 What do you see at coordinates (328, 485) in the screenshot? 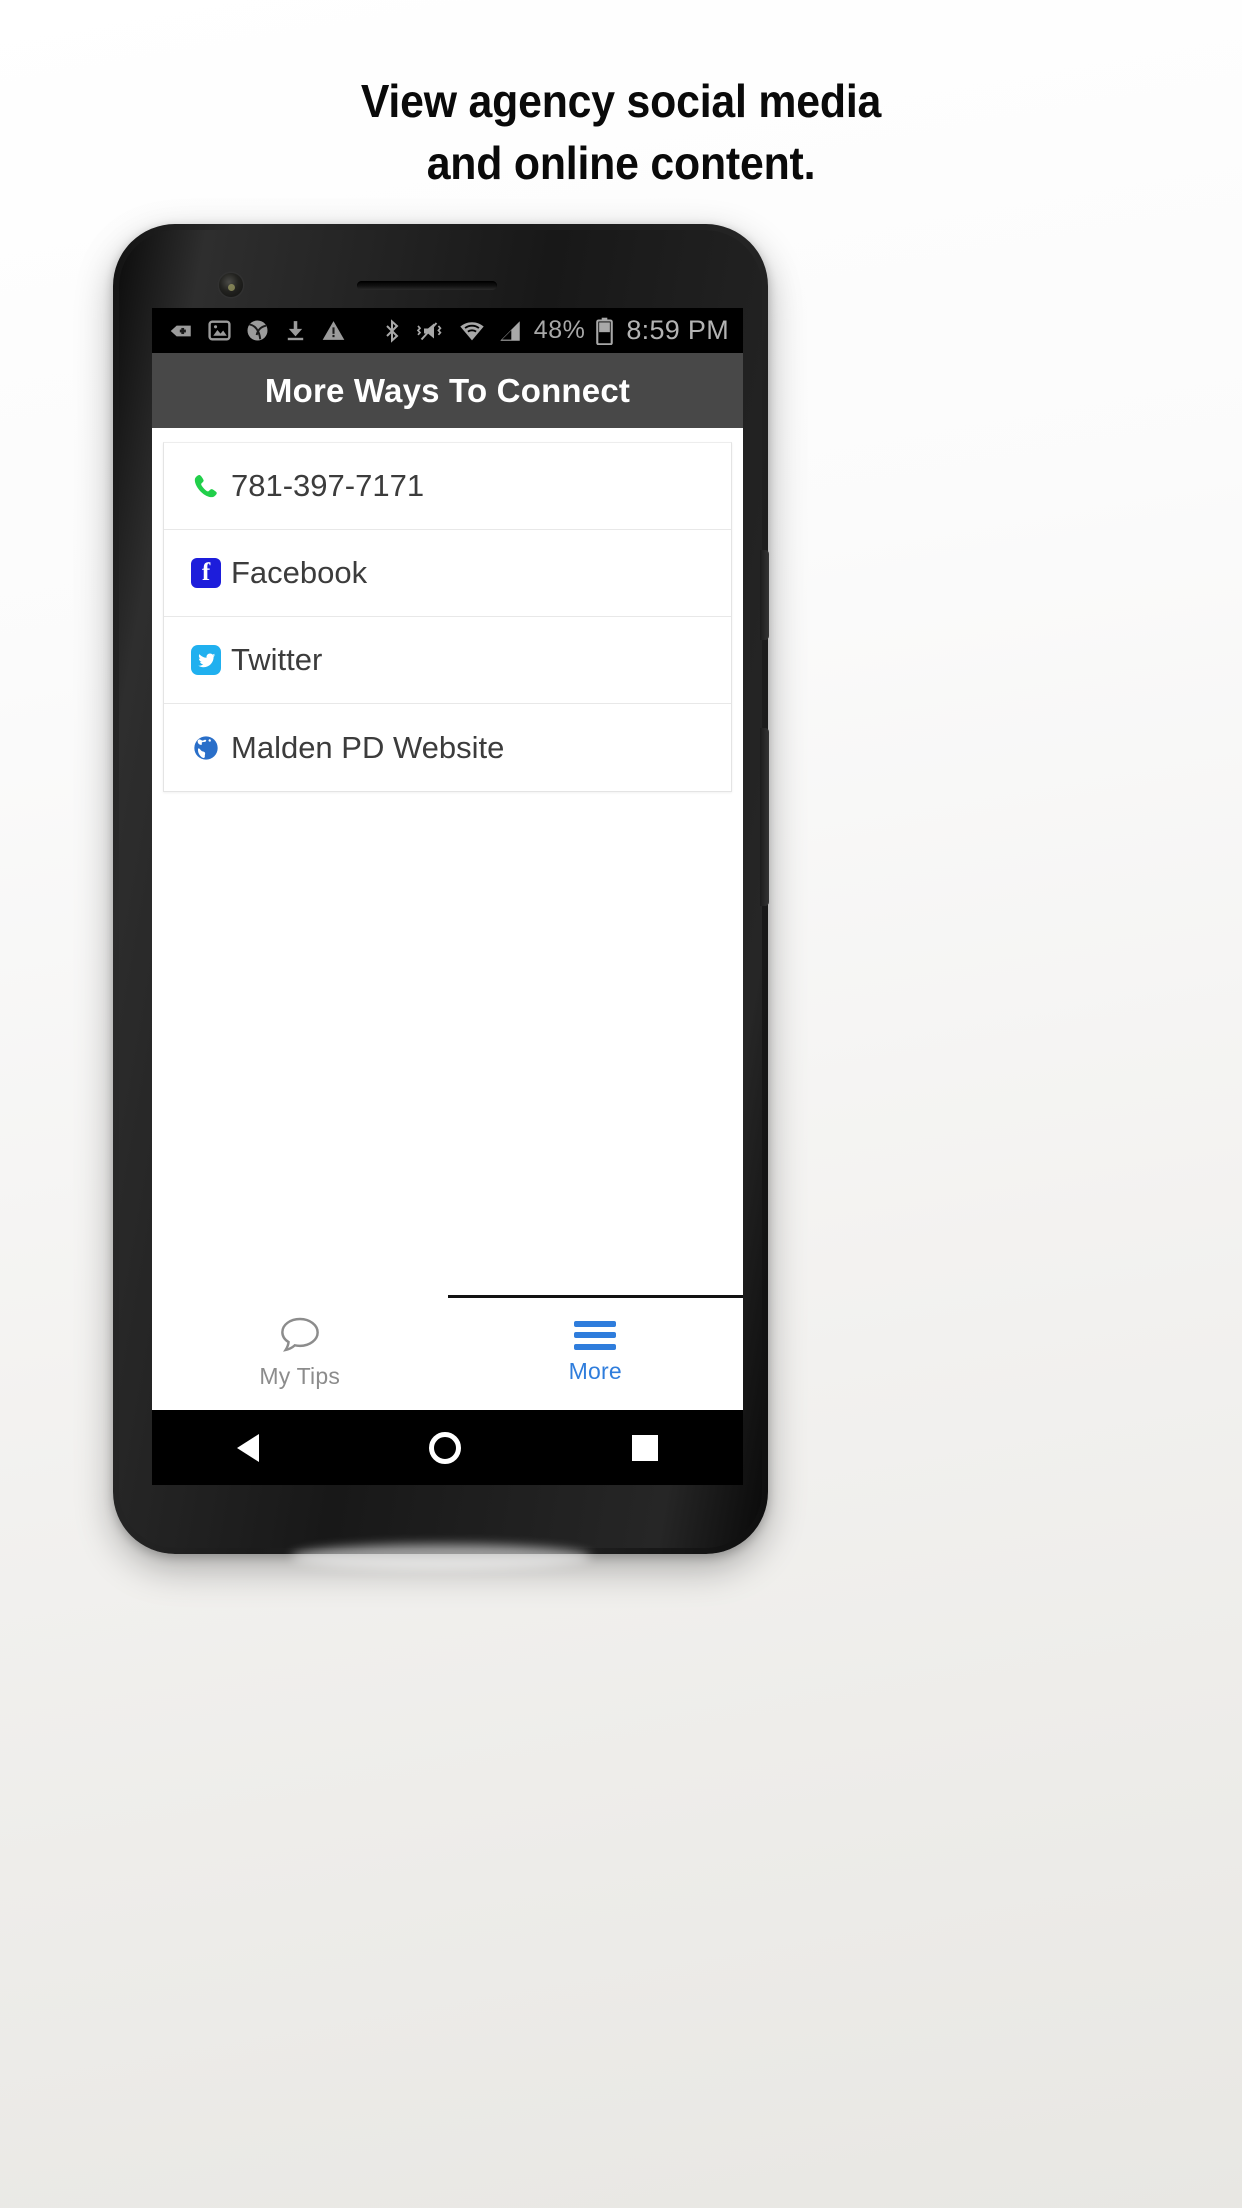
I see `list-item-label: 781-397-7171` at bounding box center [328, 485].